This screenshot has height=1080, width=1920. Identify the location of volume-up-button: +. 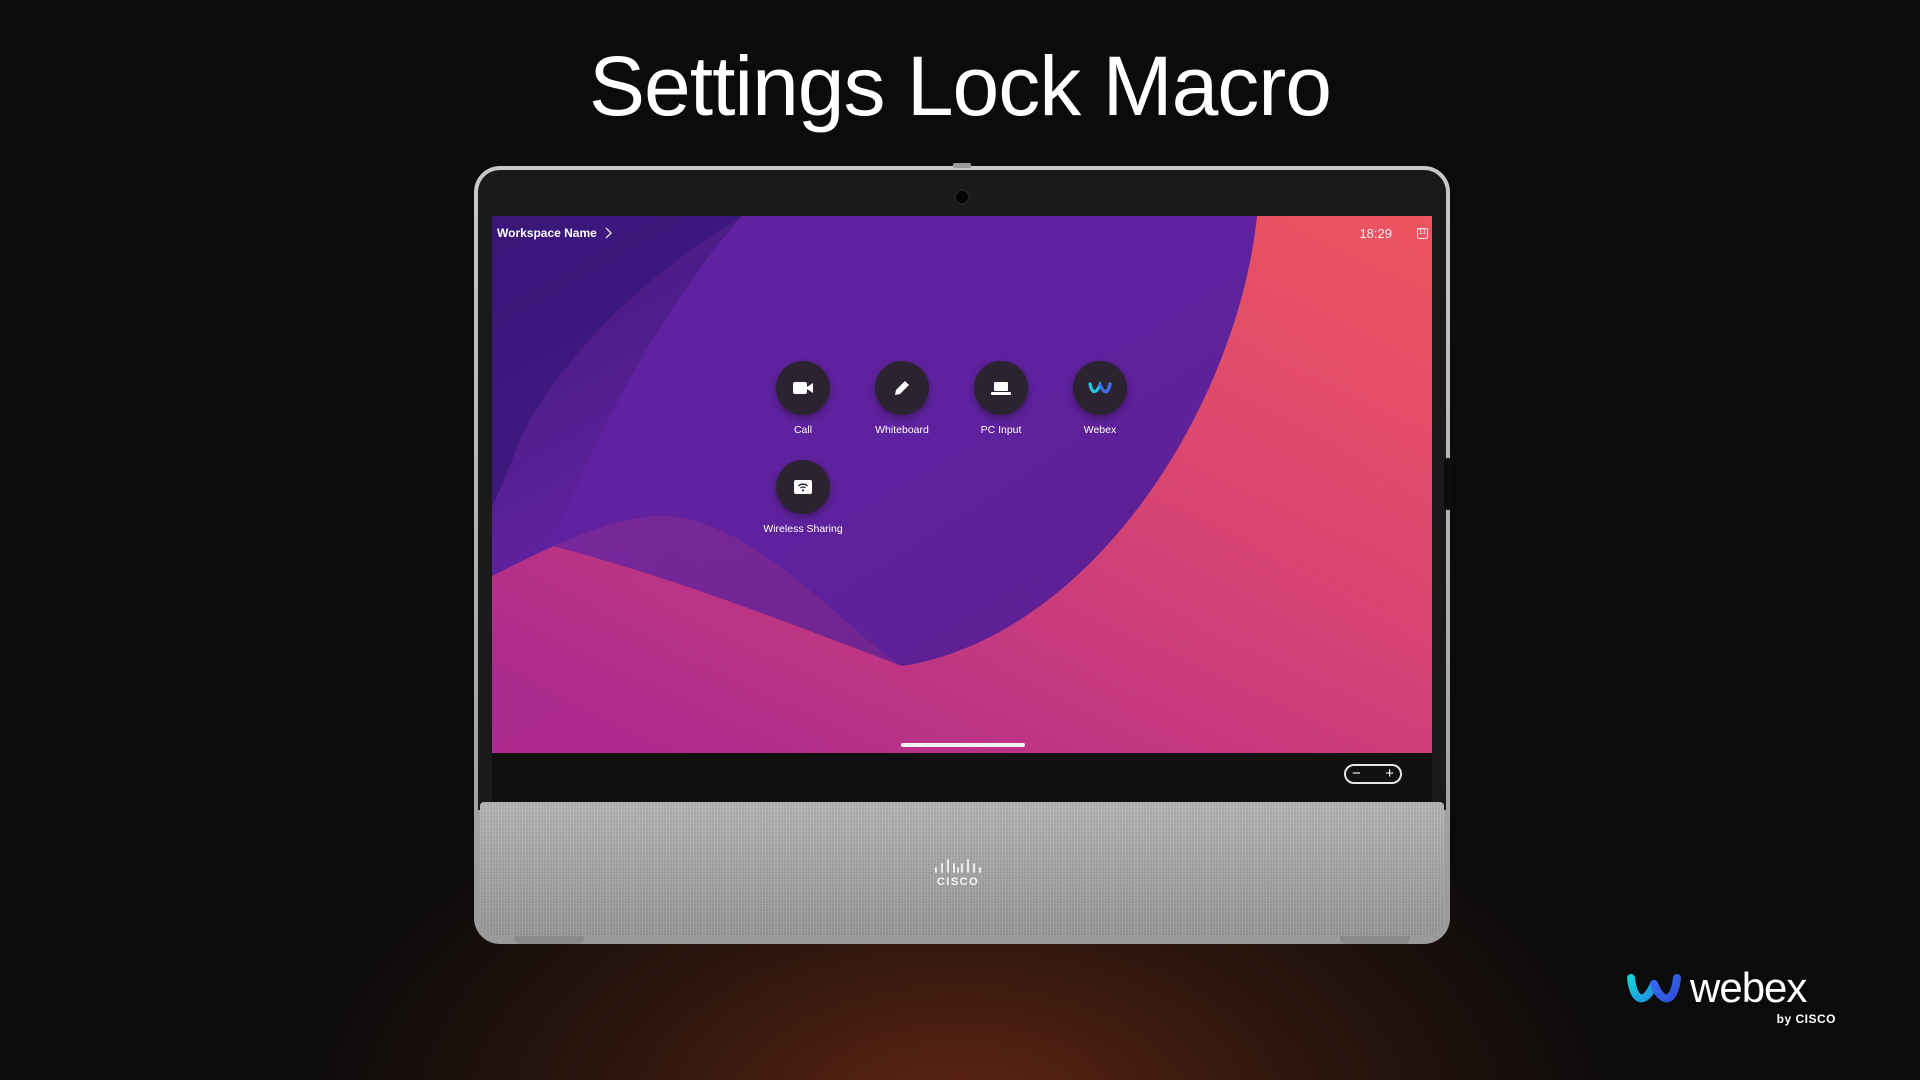
(1389, 774).